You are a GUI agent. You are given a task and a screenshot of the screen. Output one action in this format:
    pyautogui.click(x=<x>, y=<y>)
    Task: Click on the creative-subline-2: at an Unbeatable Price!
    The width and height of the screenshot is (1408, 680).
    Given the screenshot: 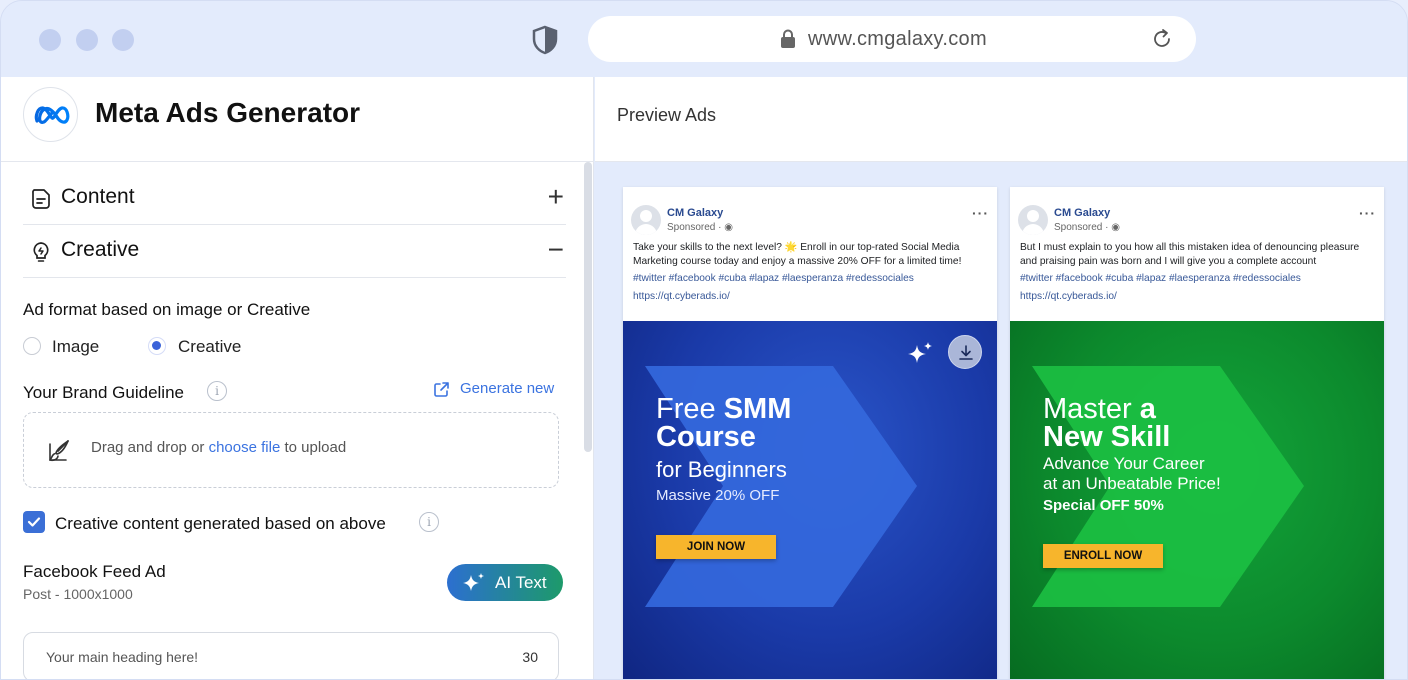 What is the action you would take?
    pyautogui.click(x=1132, y=483)
    